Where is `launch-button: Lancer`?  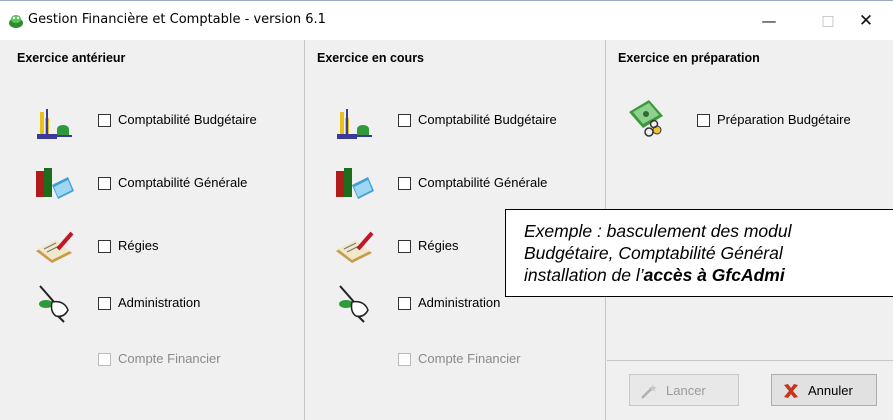
launch-button: Lancer is located at coordinates (684, 390).